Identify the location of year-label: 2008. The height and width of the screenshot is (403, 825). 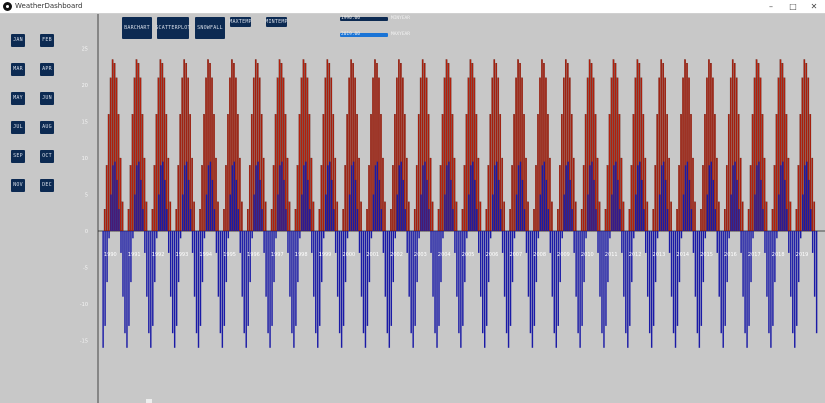
(539, 255).